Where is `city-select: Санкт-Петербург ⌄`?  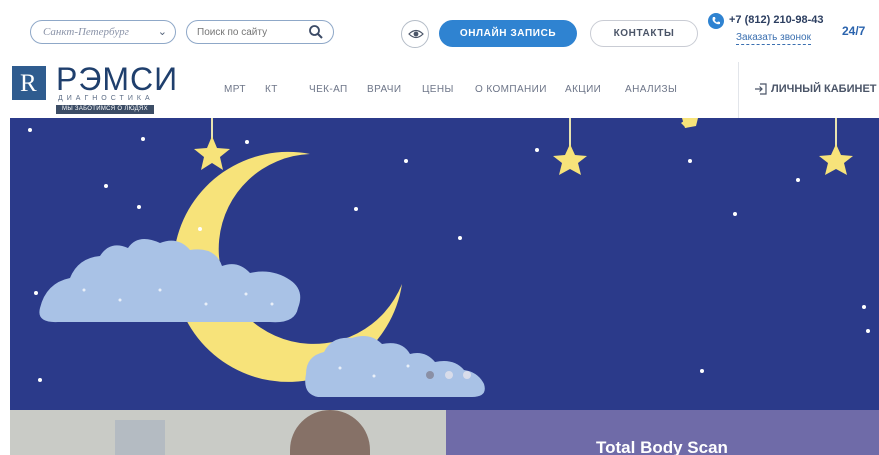
city-select: Санкт-Петербург ⌄ is located at coordinates (103, 32).